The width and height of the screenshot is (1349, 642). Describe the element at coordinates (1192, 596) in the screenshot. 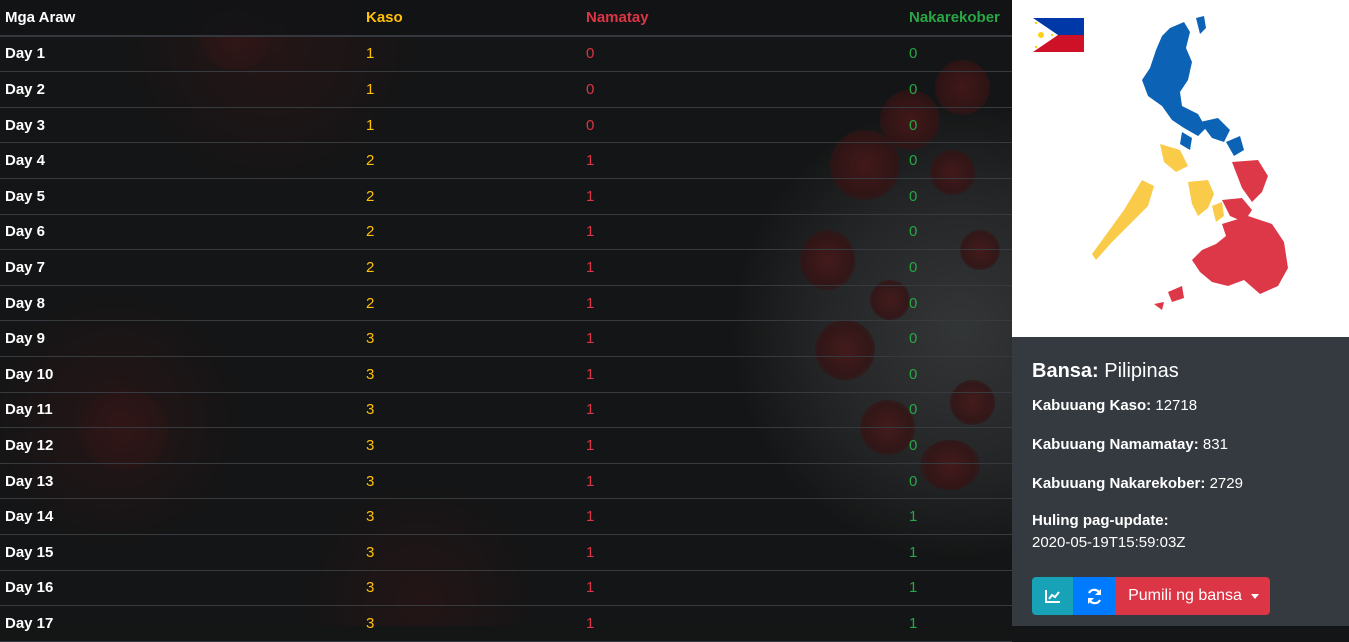

I see `select-country-dropdown: Pumili ng bansa` at that location.